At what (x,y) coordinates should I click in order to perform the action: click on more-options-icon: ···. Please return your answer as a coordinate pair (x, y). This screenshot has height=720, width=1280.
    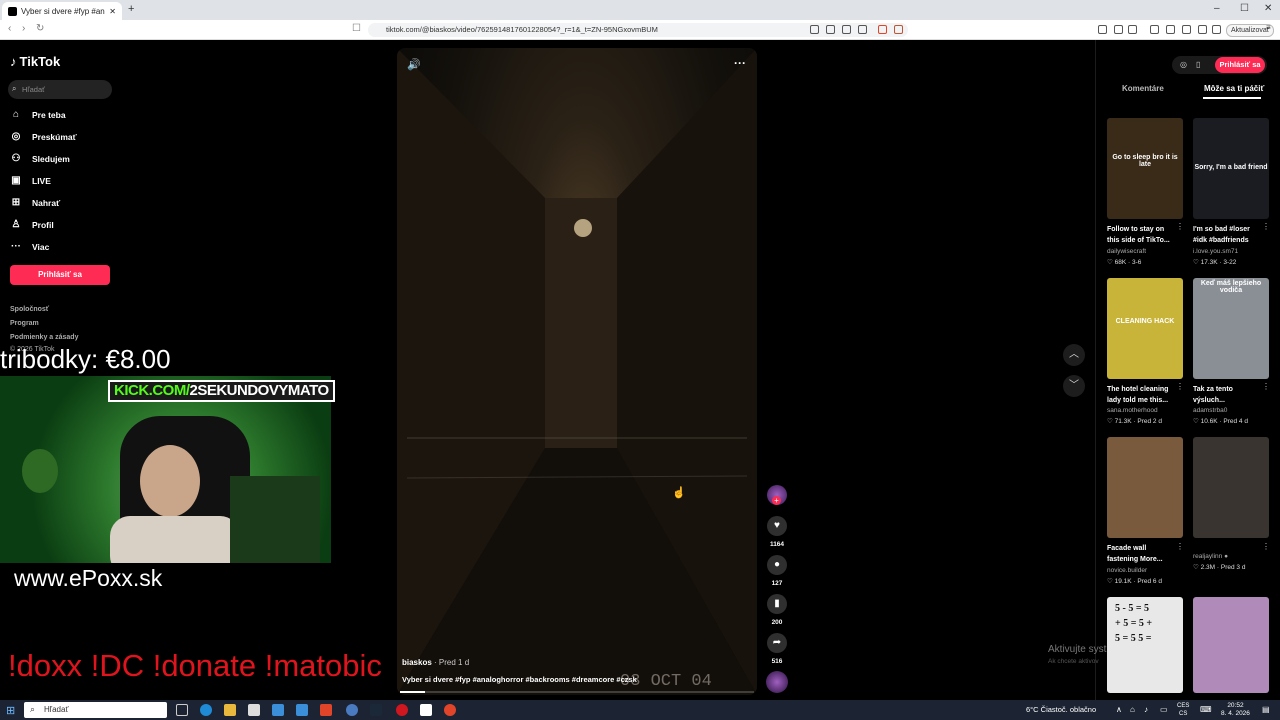
    Looking at the image, I should click on (740, 63).